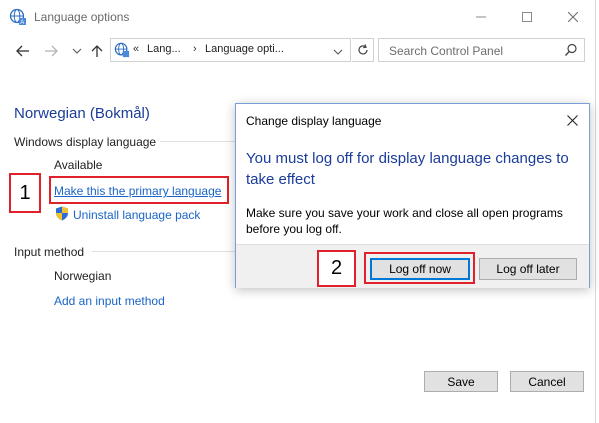  I want to click on back-button, so click(23, 51).